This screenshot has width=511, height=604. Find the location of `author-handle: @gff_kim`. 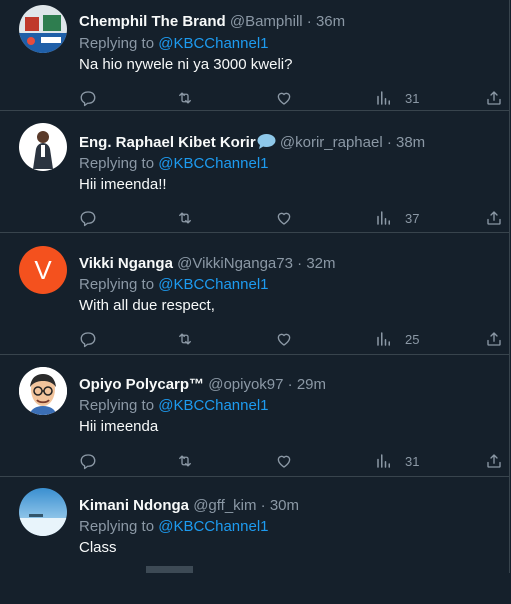

author-handle: @gff_kim is located at coordinates (224, 505).